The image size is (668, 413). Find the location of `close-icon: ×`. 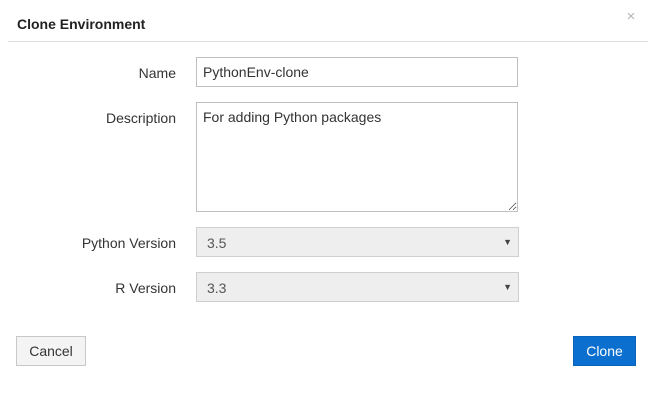

close-icon: × is located at coordinates (631, 17).